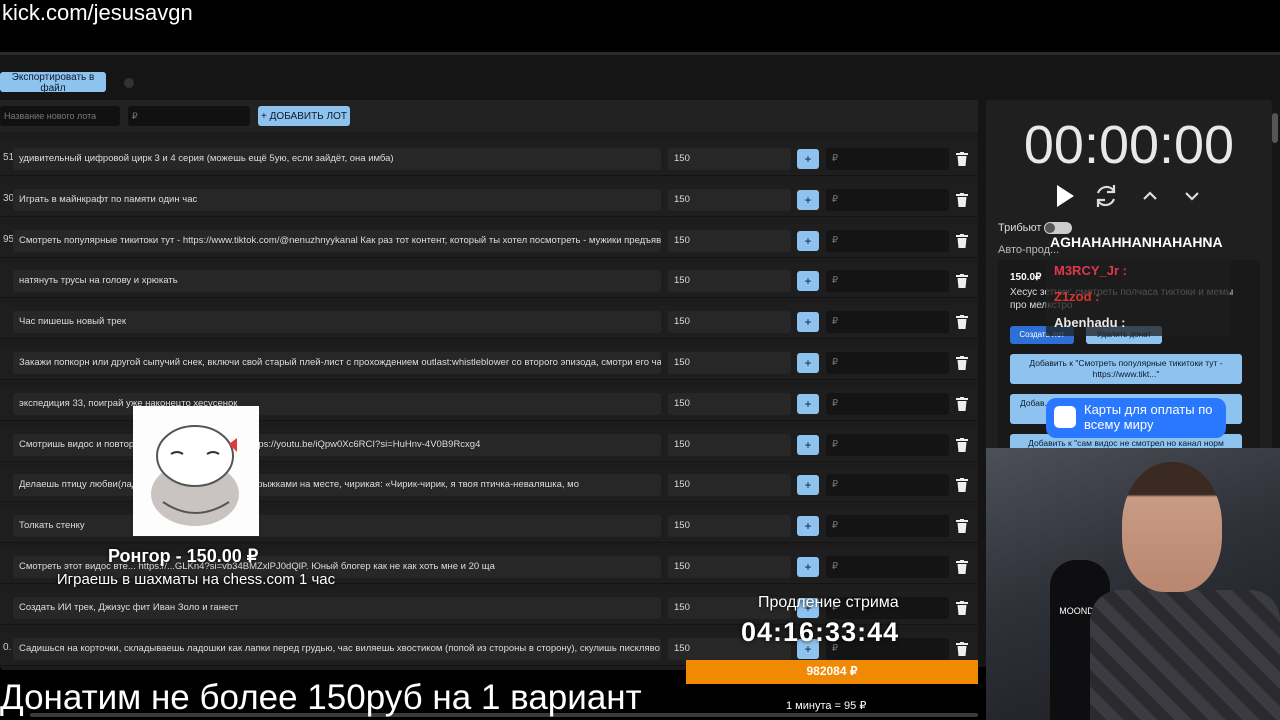 This screenshot has width=1280, height=720. What do you see at coordinates (1138, 323) in the screenshot?
I see `chat-row: Abenhadu :` at bounding box center [1138, 323].